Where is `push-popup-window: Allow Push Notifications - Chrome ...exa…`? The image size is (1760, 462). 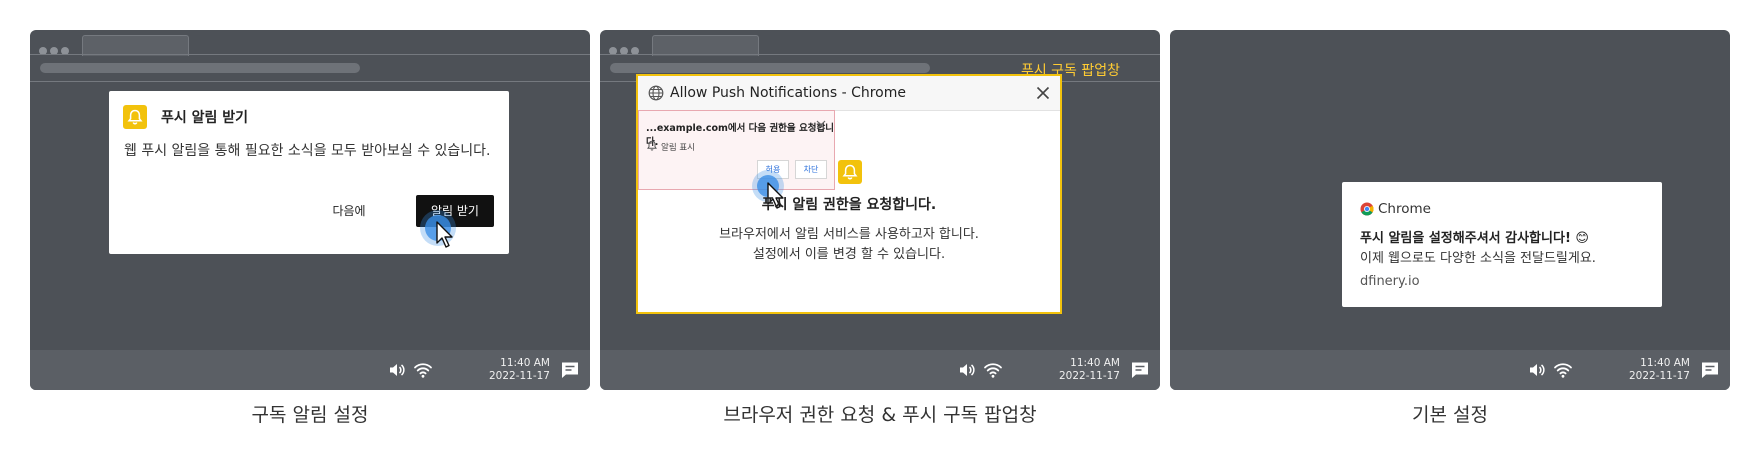 push-popup-window: Allow Push Notifications - Chrome ...exa… is located at coordinates (849, 194).